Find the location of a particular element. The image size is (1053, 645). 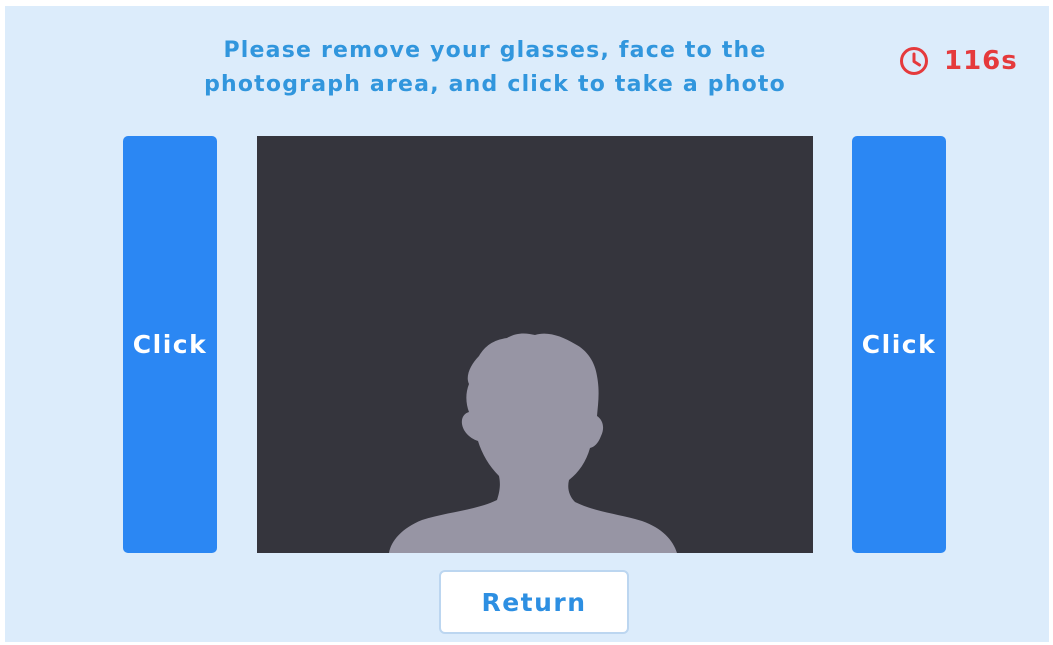

left-click-label: Click is located at coordinates (170, 344).